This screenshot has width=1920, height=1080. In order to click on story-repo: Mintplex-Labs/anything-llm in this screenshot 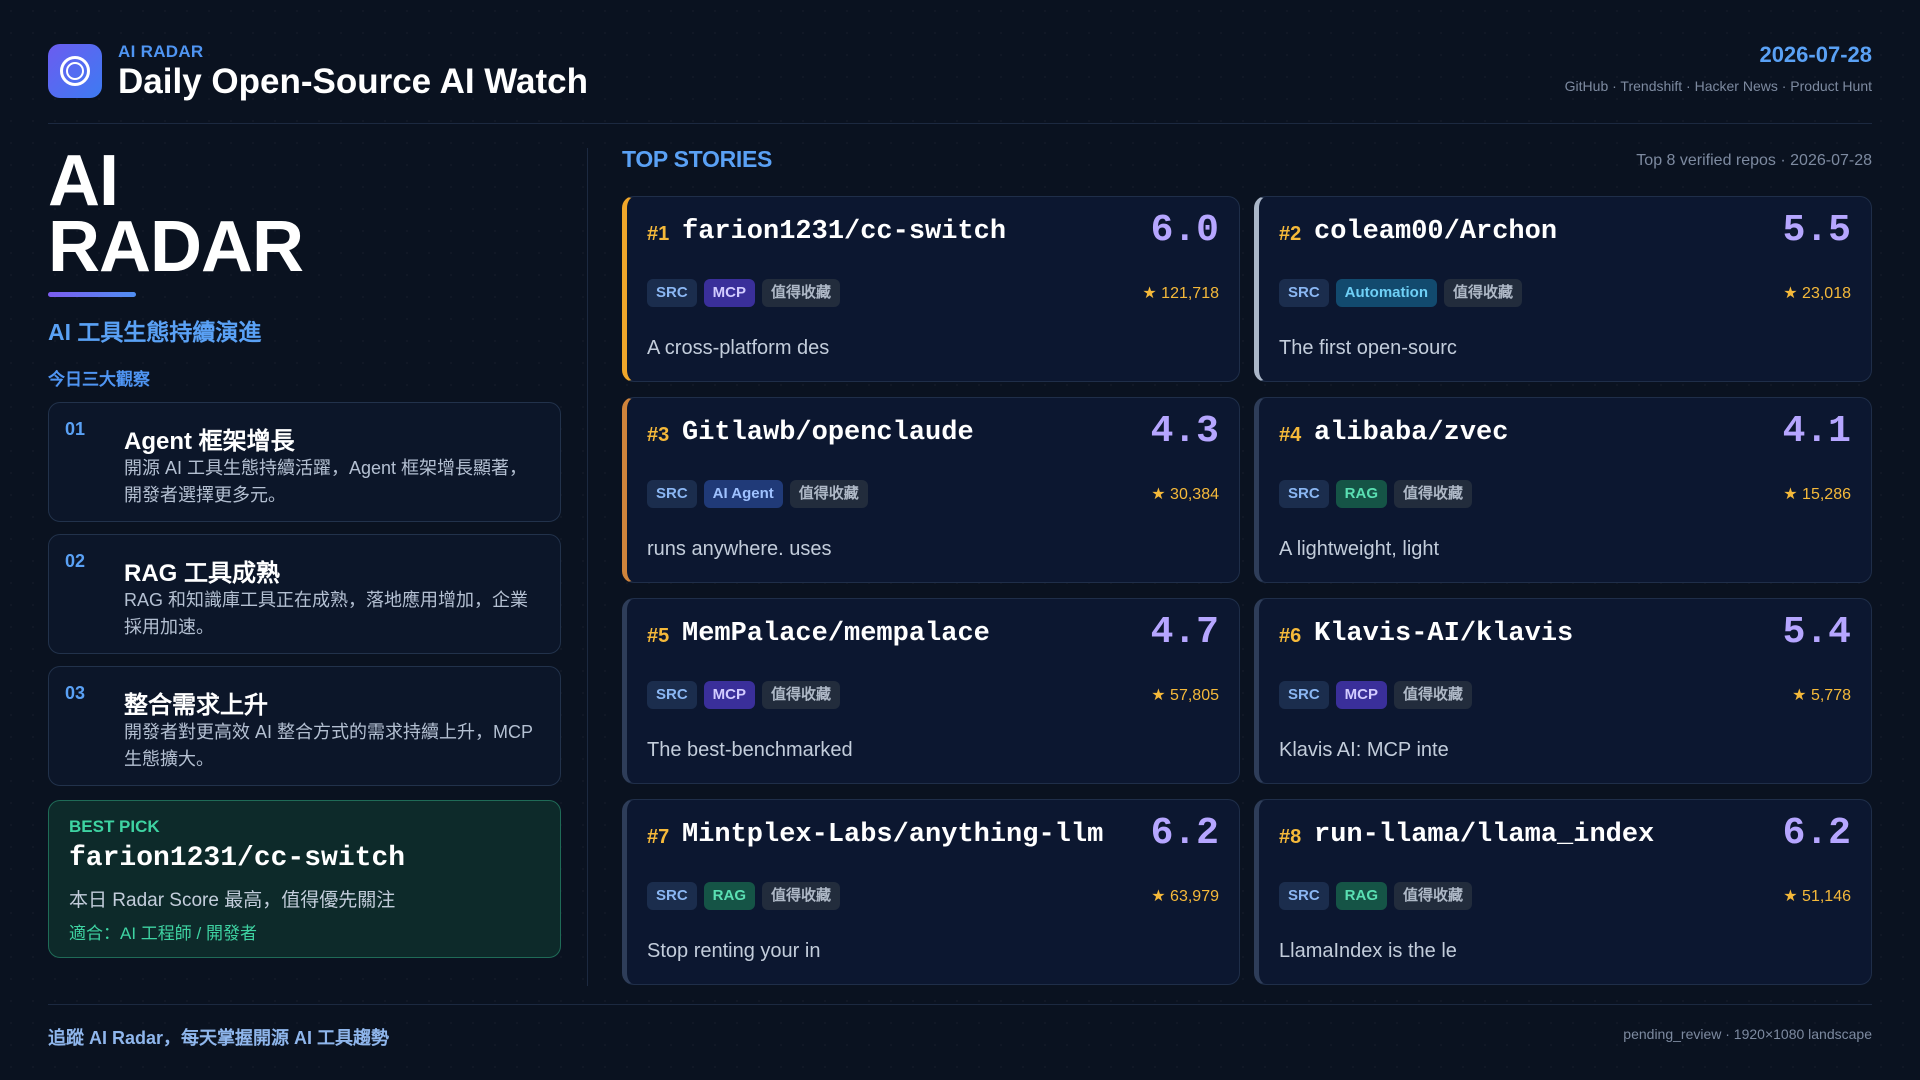, I will do `click(892, 835)`.